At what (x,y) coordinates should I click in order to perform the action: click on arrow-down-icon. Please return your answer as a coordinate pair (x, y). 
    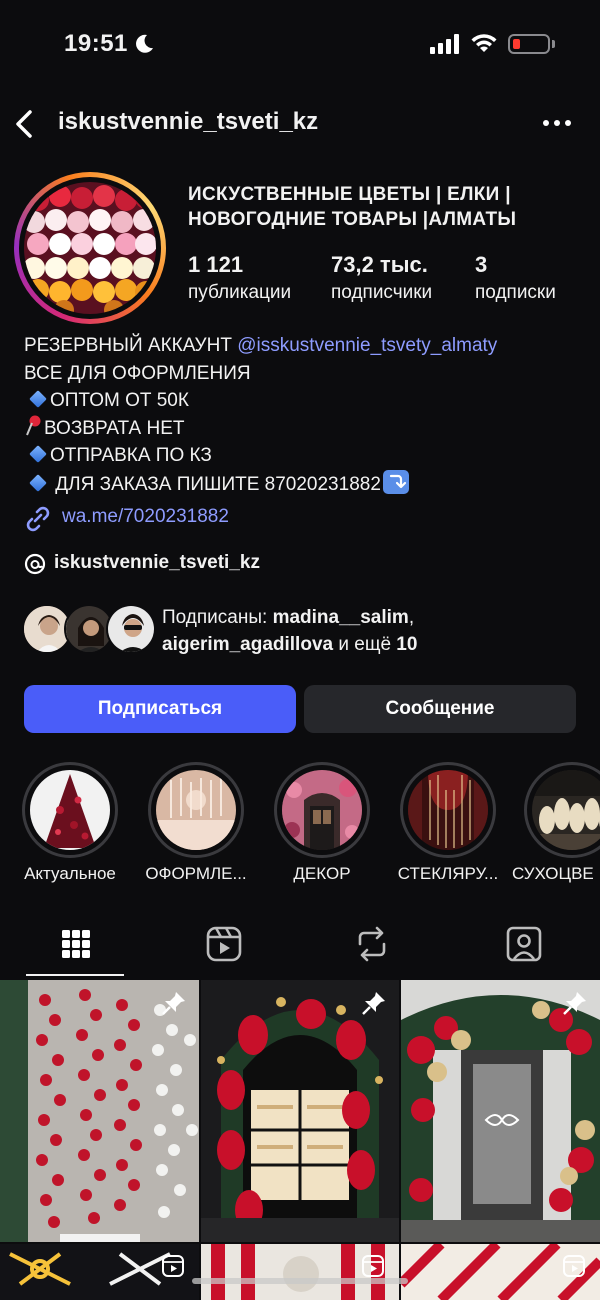
    Looking at the image, I should click on (395, 481).